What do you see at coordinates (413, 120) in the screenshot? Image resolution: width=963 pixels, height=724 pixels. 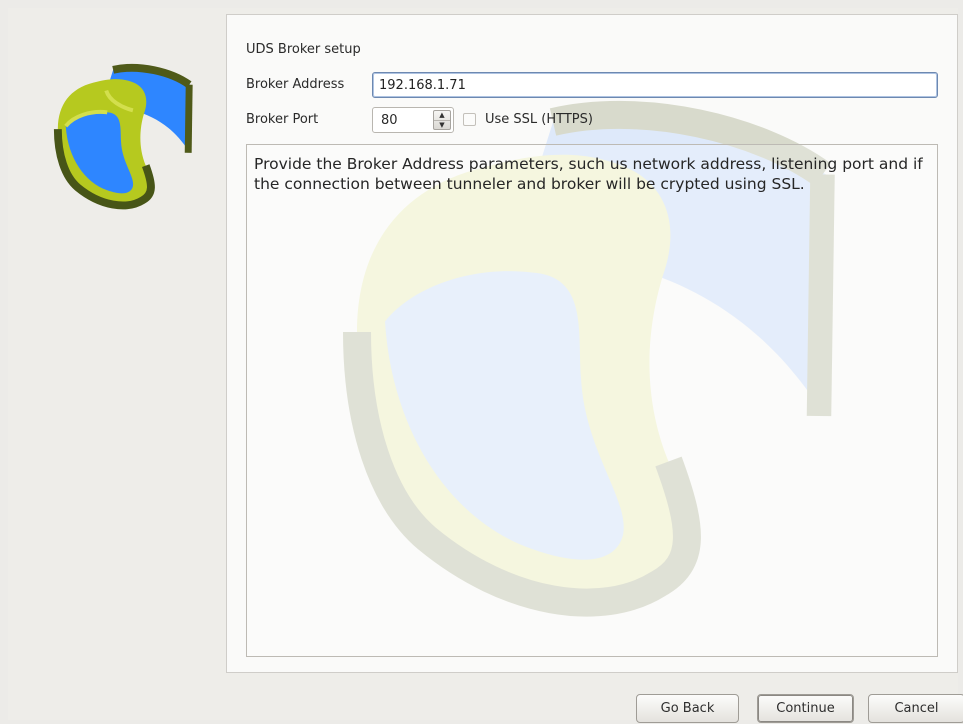 I see `broker-port-spinner: 80 ▲ ▼` at bounding box center [413, 120].